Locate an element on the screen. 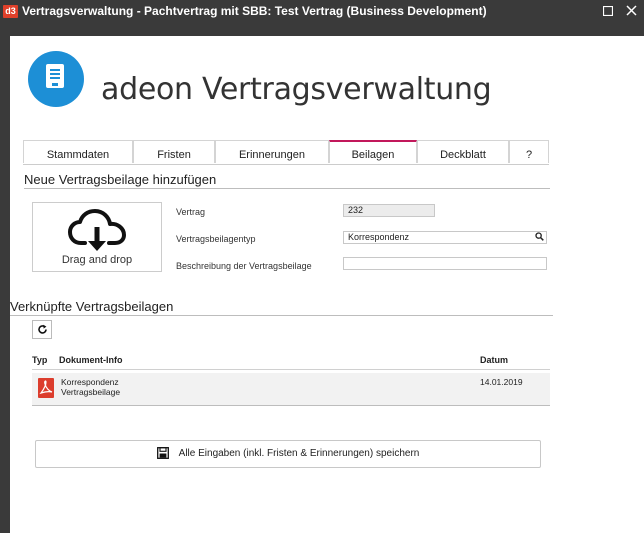 This screenshot has height=533, width=644. drag-and-drop-zone: Drag and drop is located at coordinates (97, 237).